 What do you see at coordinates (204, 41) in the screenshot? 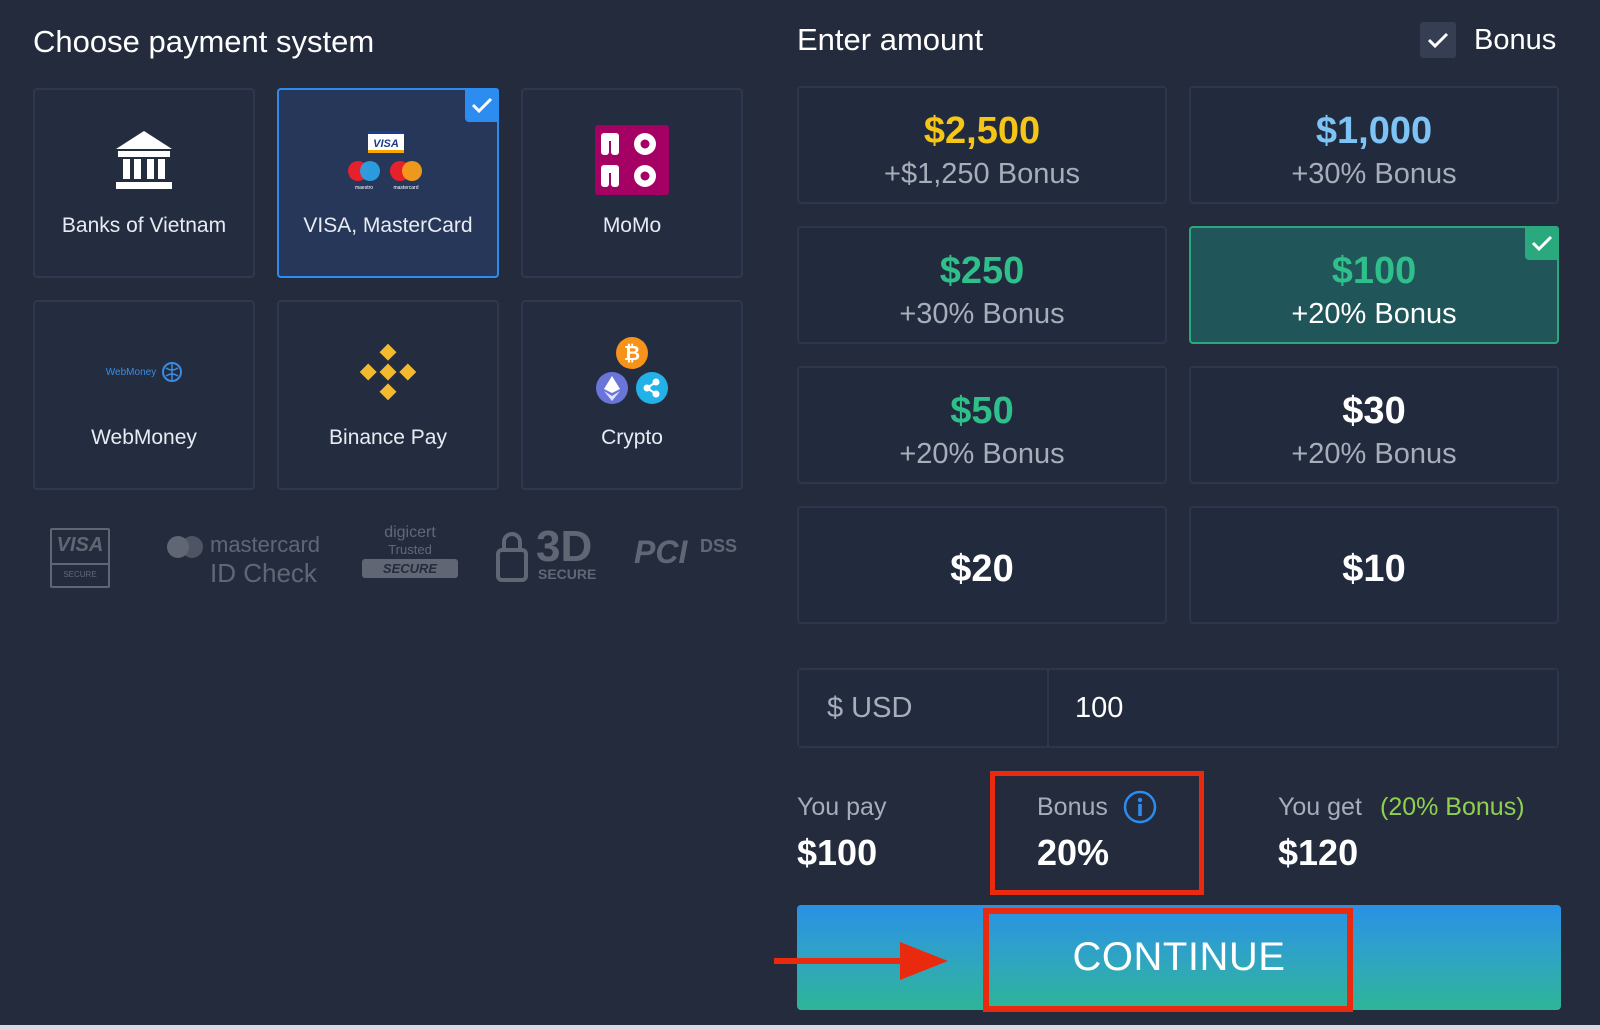
I see `payment-section-title: Choose payment system` at bounding box center [204, 41].